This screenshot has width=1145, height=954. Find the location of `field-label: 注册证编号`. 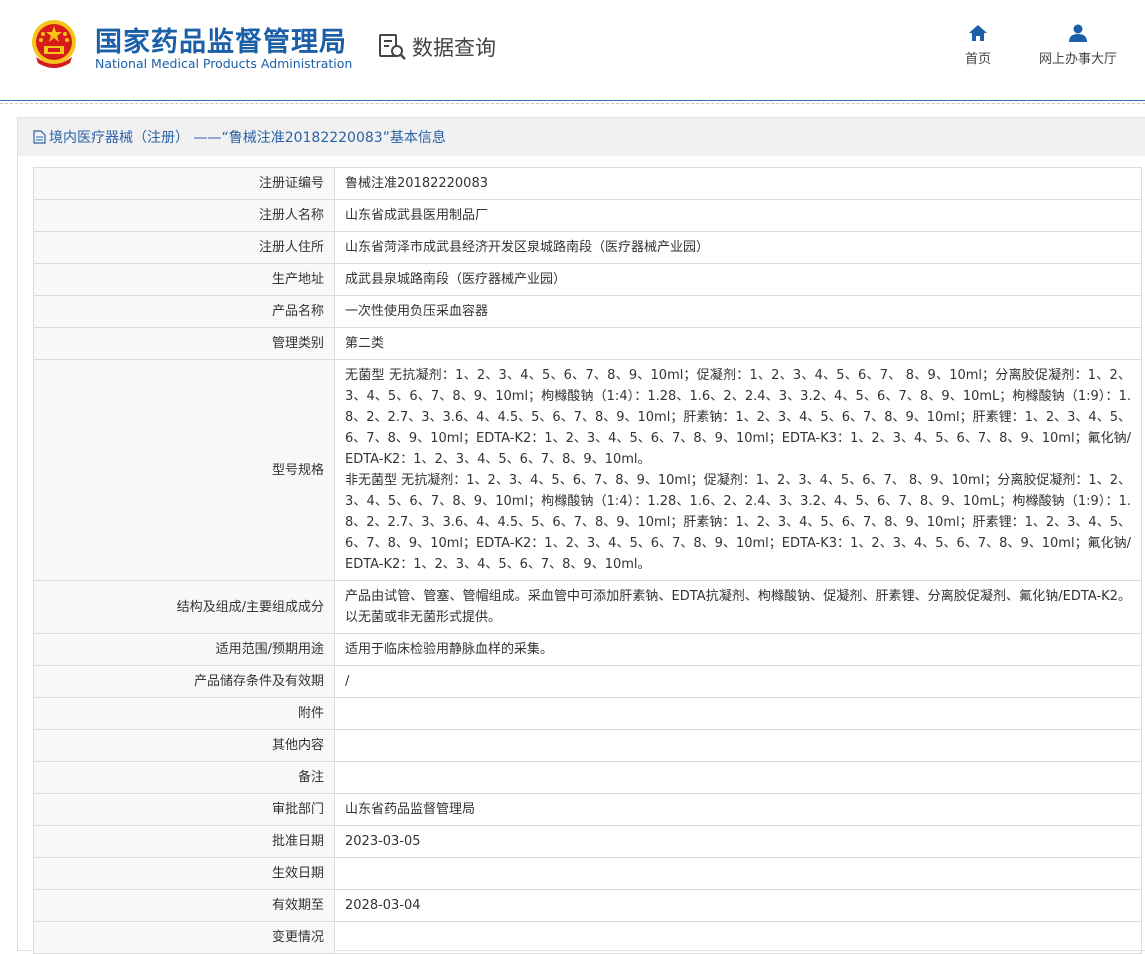

field-label: 注册证编号 is located at coordinates (184, 183).